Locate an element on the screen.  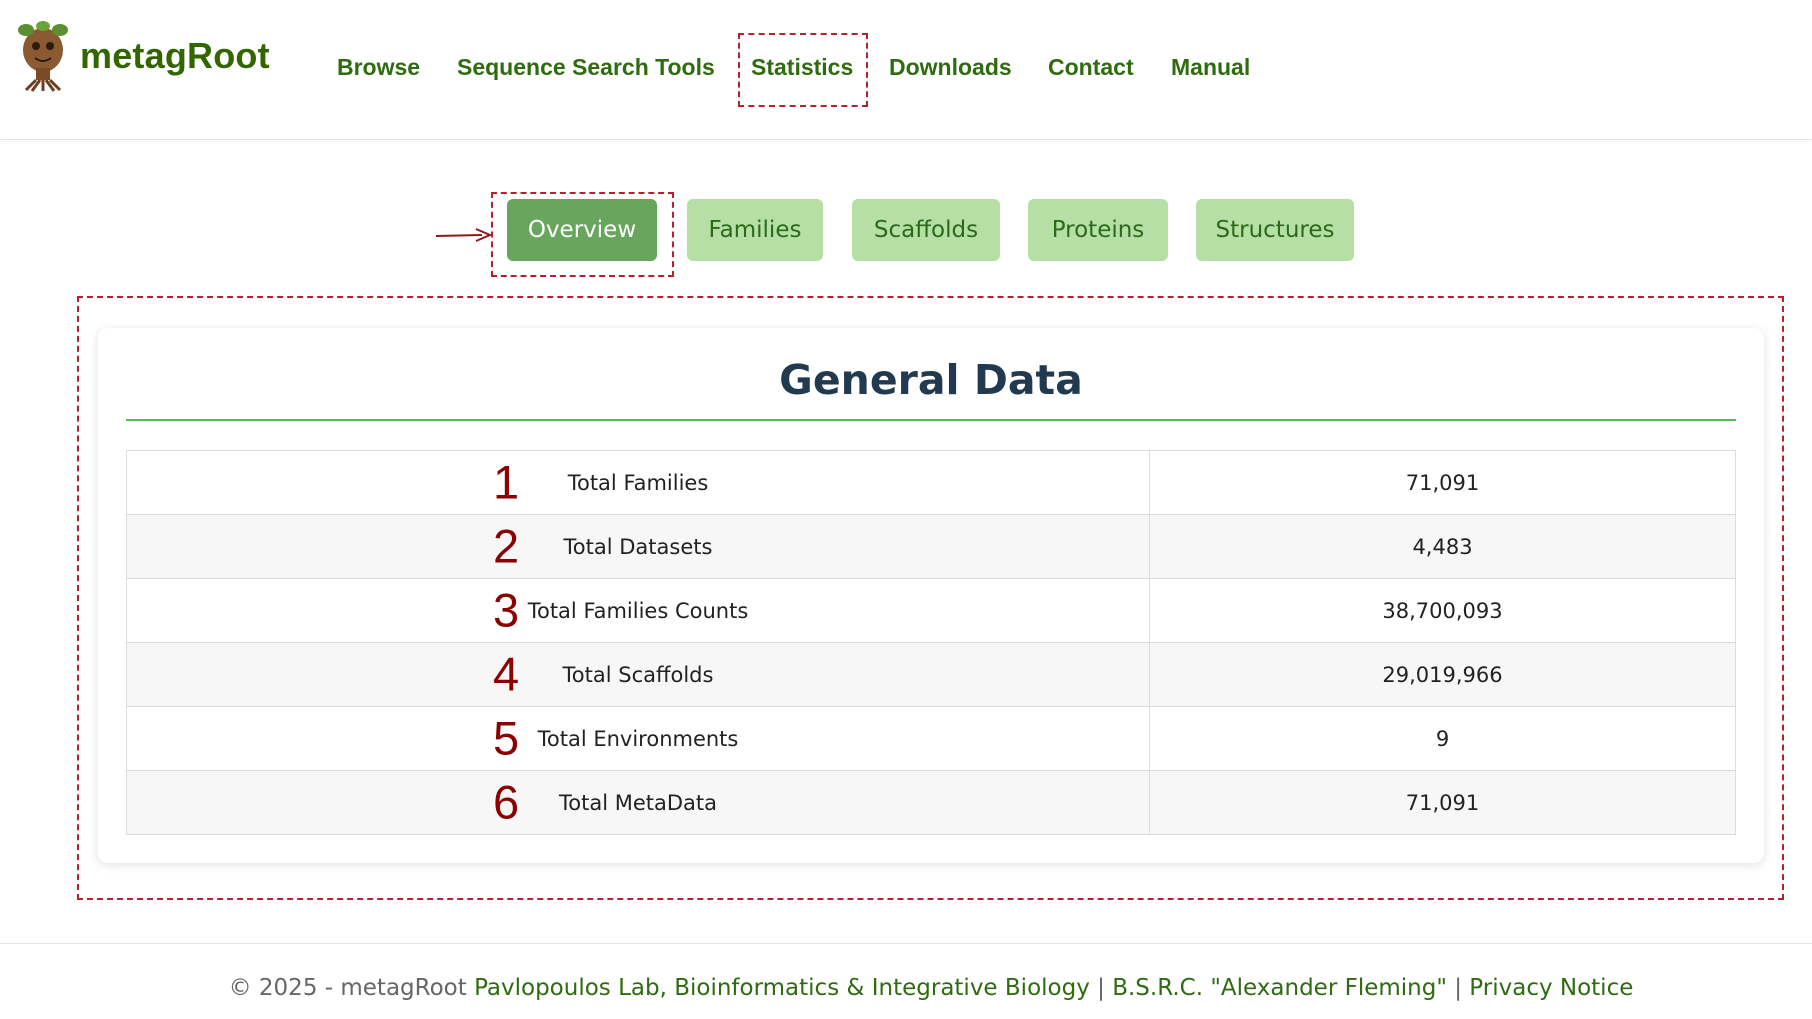
table-row: 1 Total Families 71,091 is located at coordinates (931, 482).